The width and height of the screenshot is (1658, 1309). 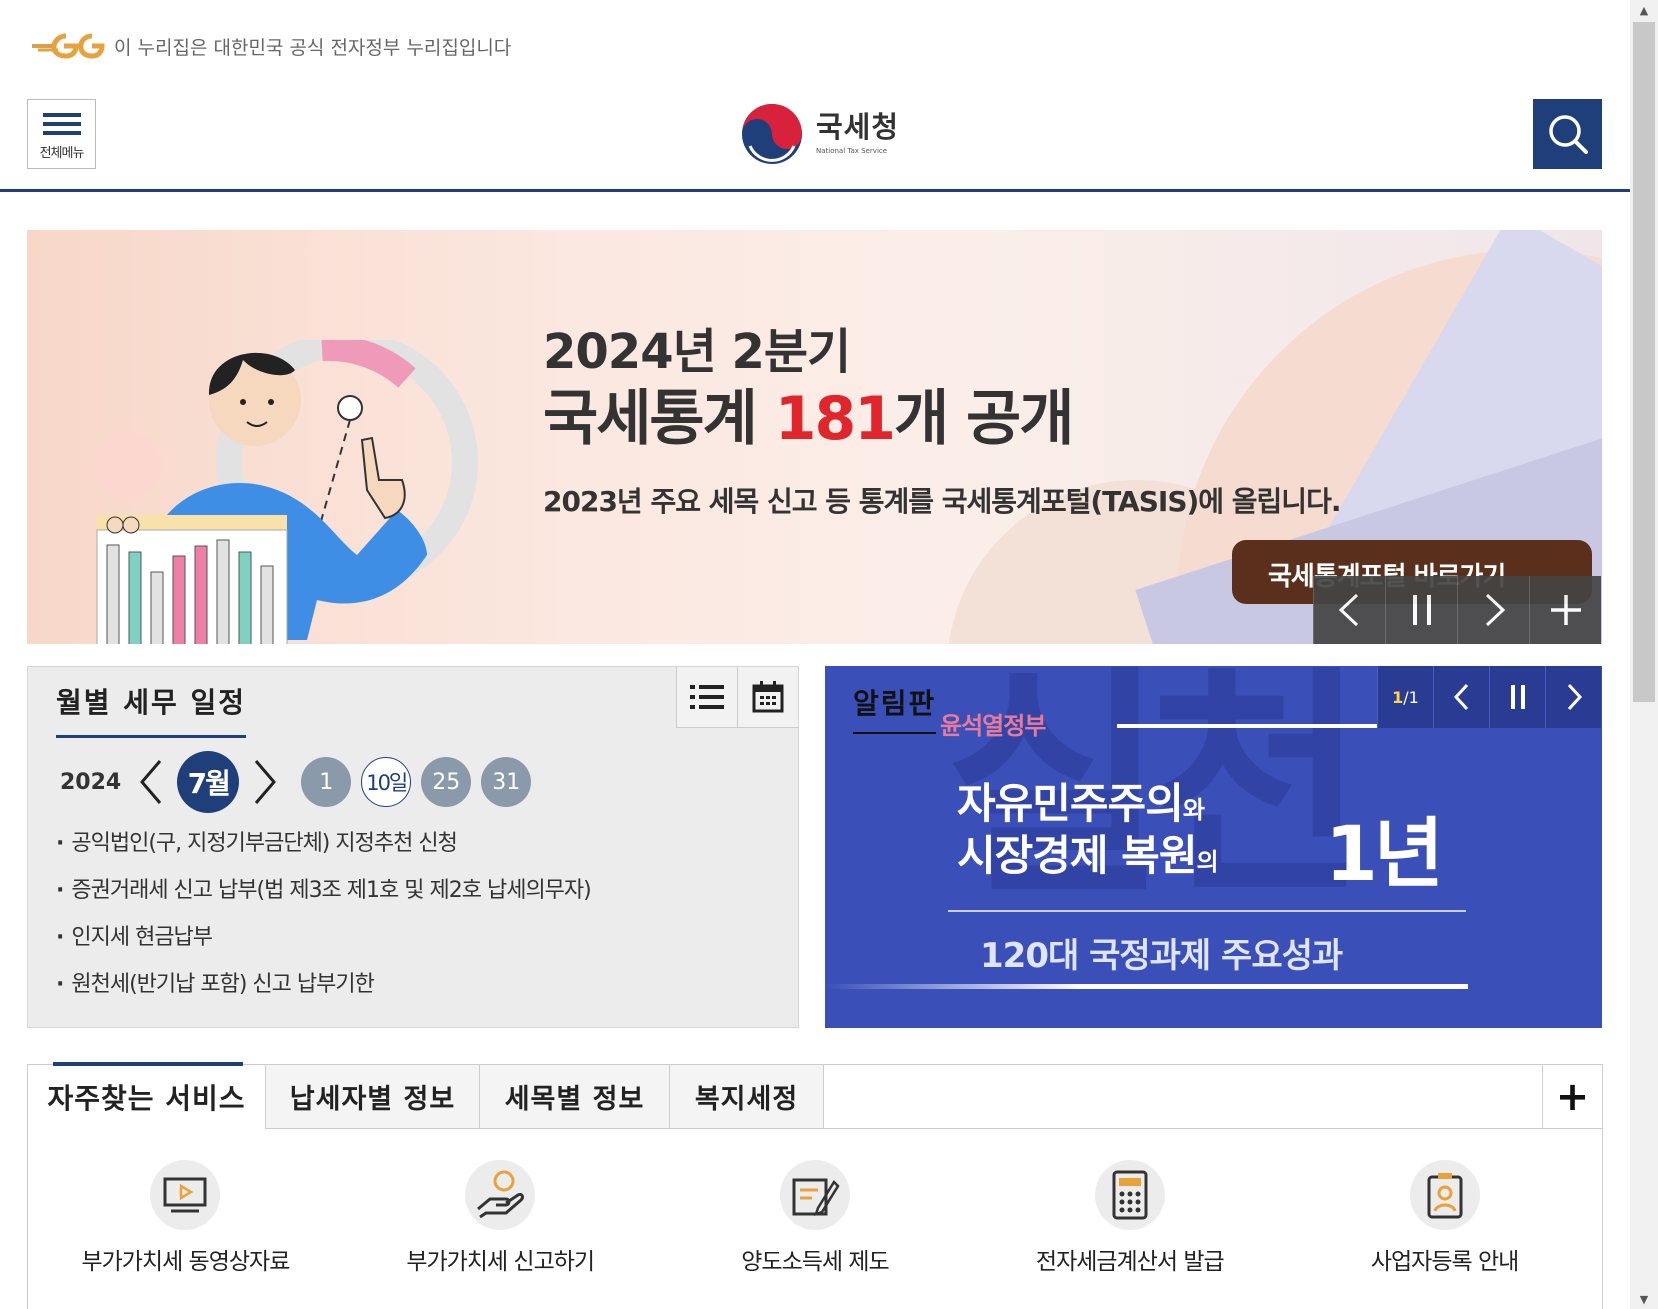 What do you see at coordinates (1413, 697) in the screenshot?
I see `notice-pager-total: 1` at bounding box center [1413, 697].